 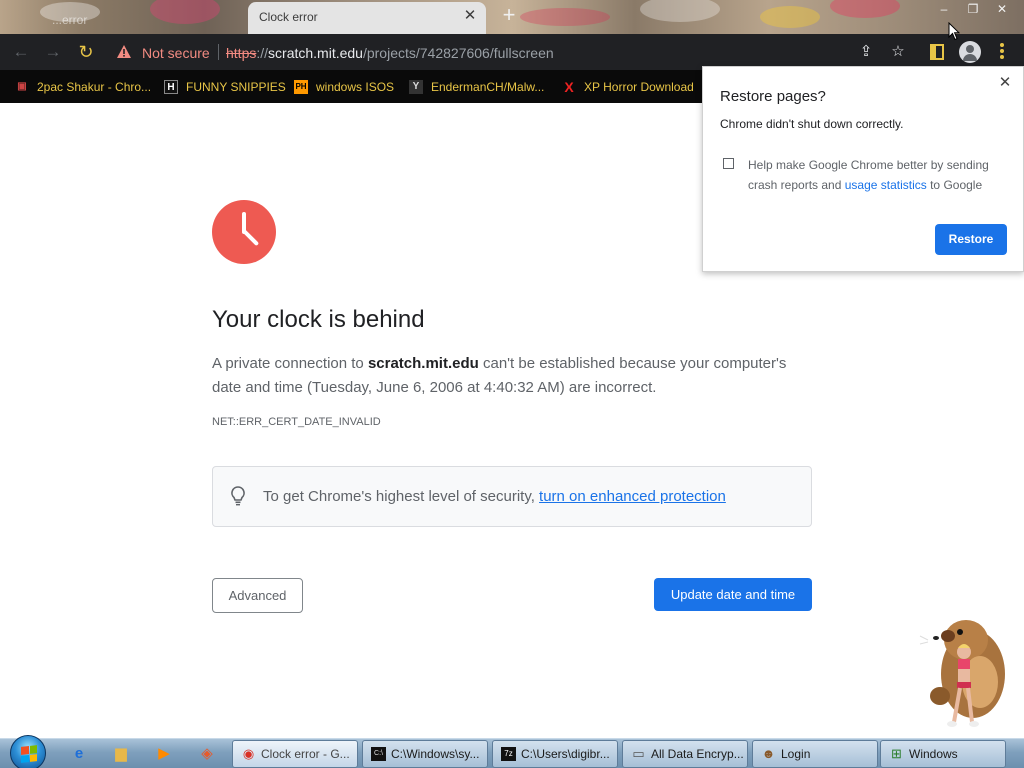 I want to click on window-controls: – ❐ ✕, so click(x=973, y=9).